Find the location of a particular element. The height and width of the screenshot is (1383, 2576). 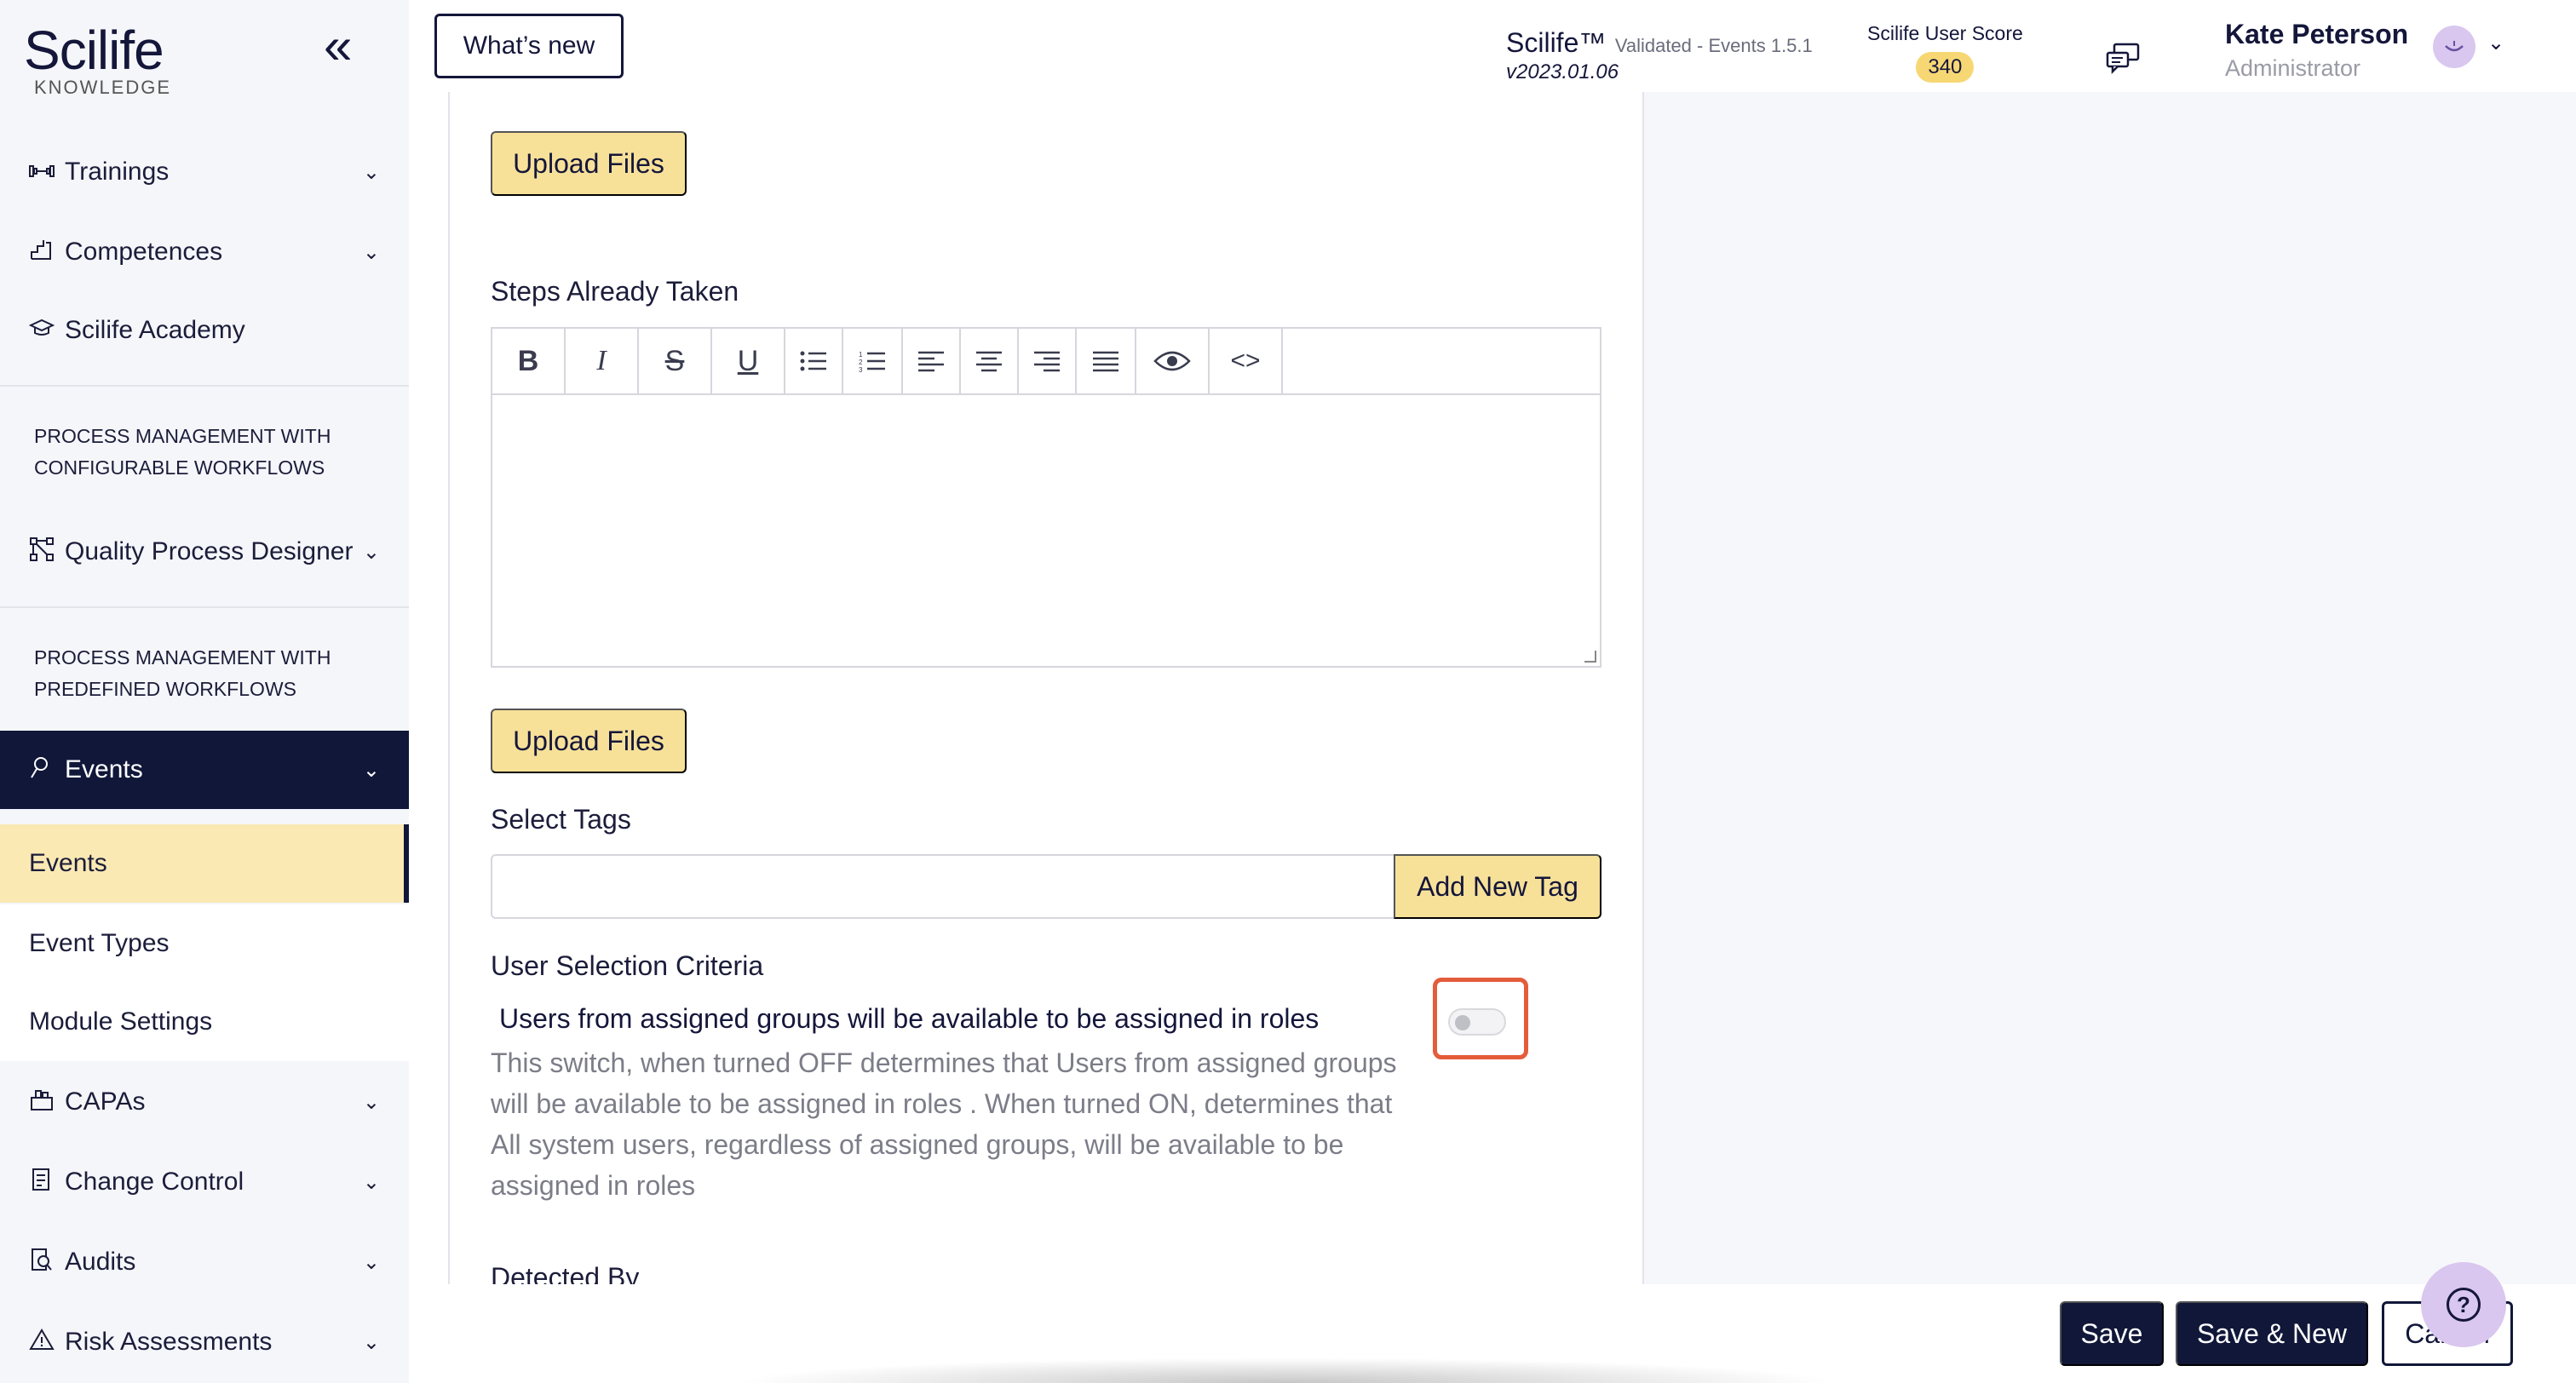

graduation-cap-icon is located at coordinates (43, 331).